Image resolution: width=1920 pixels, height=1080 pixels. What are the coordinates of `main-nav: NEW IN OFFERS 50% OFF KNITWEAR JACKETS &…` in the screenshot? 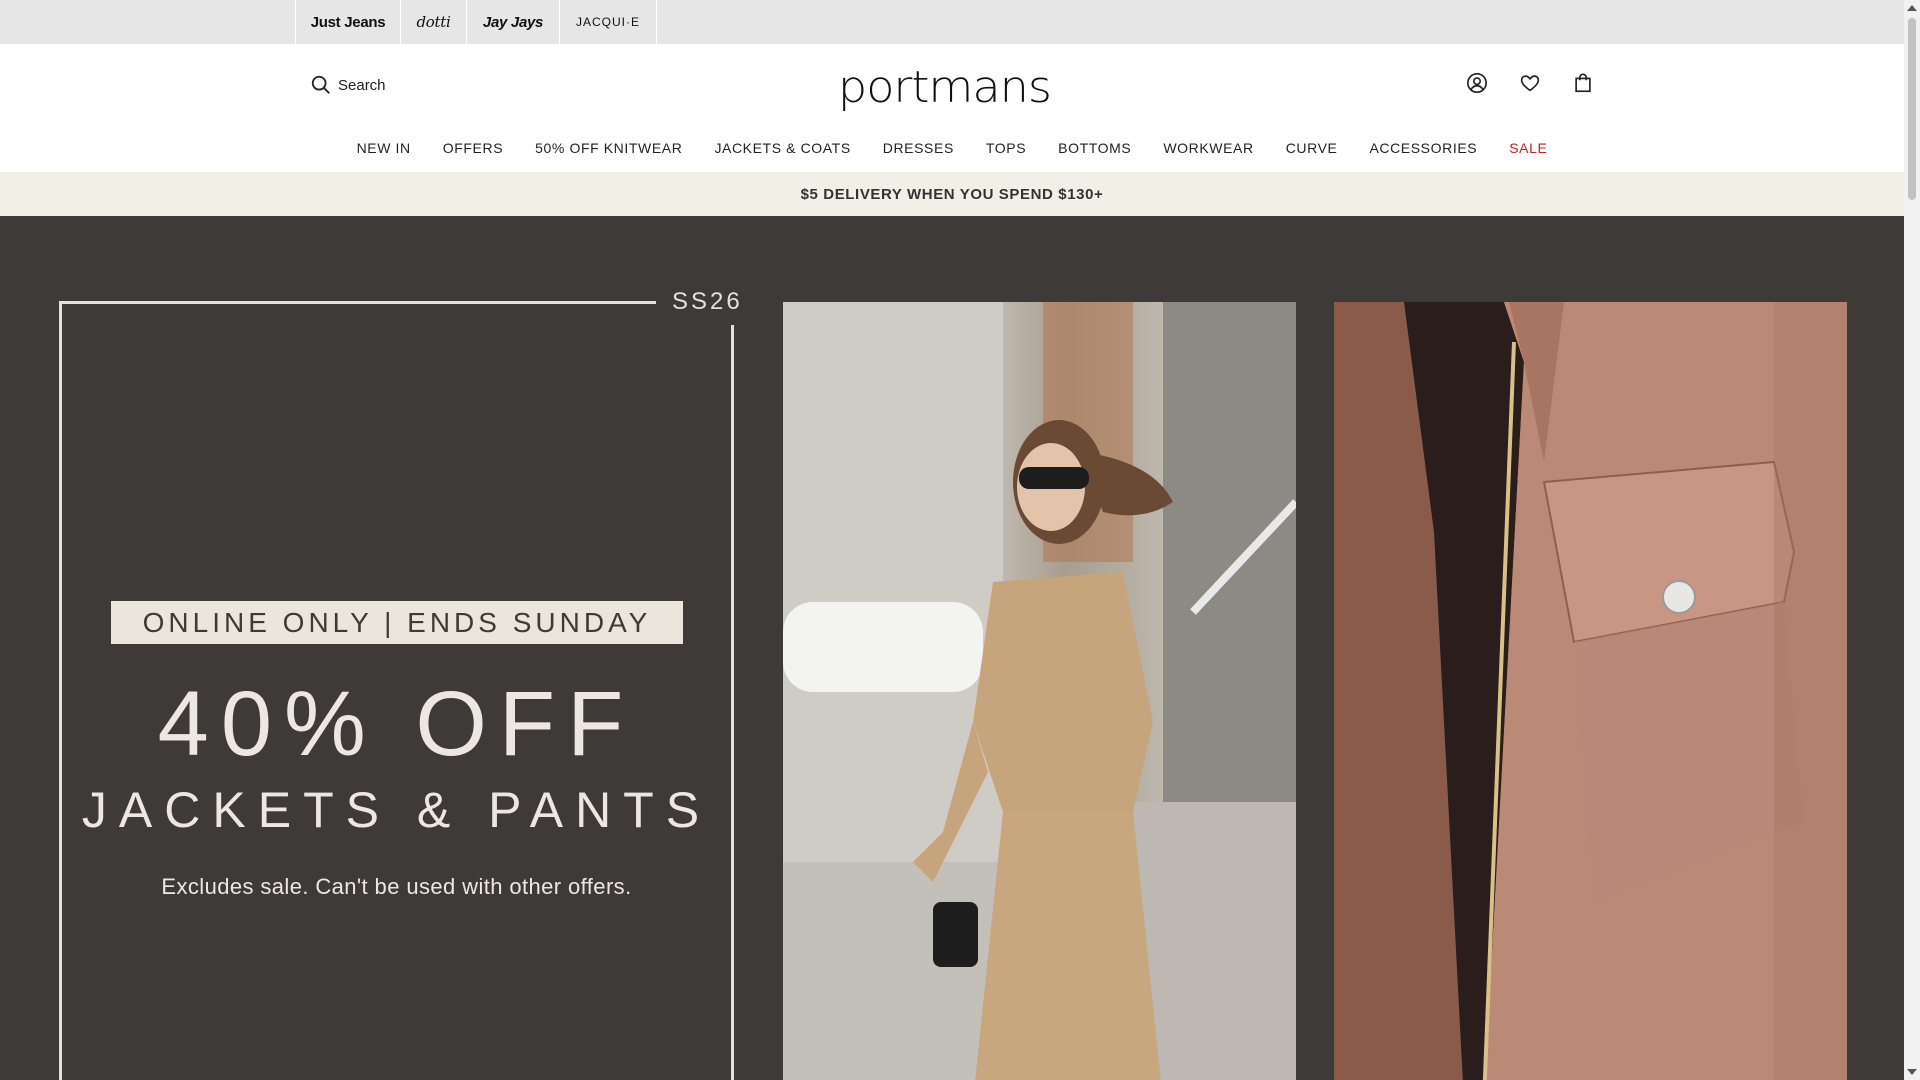 It's located at (952, 148).